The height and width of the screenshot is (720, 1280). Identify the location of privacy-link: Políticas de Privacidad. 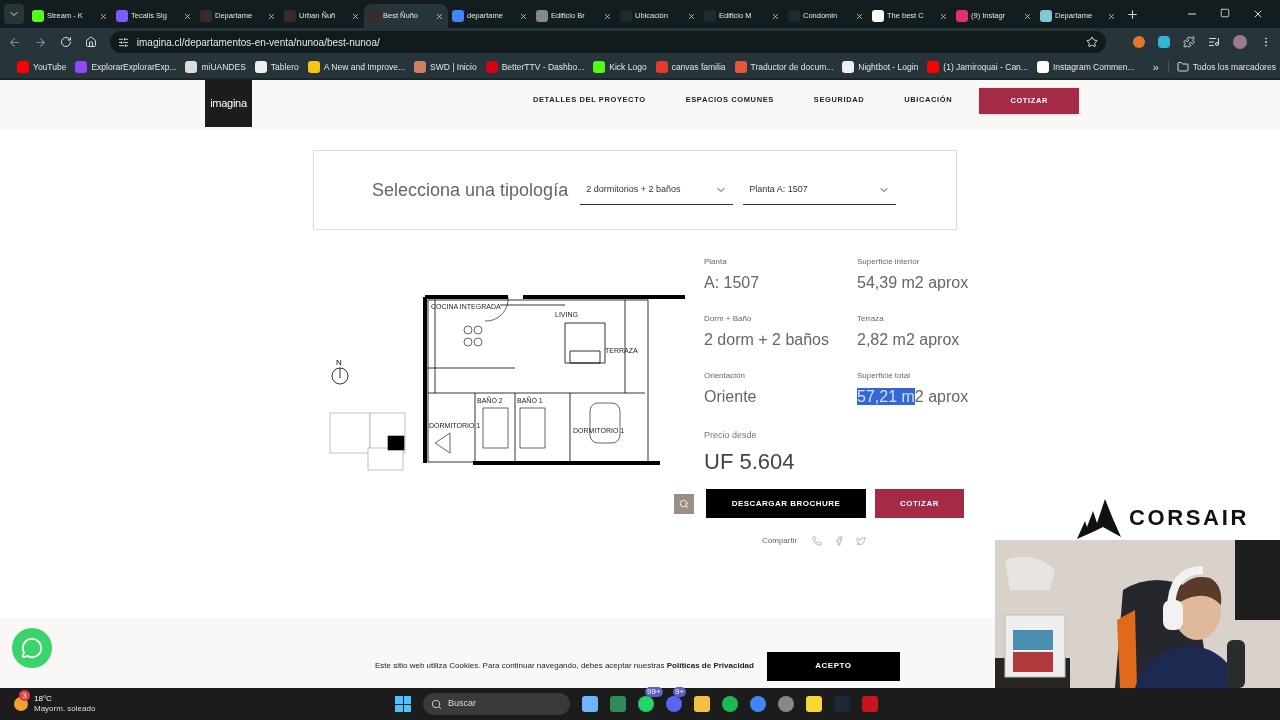
(710, 665).